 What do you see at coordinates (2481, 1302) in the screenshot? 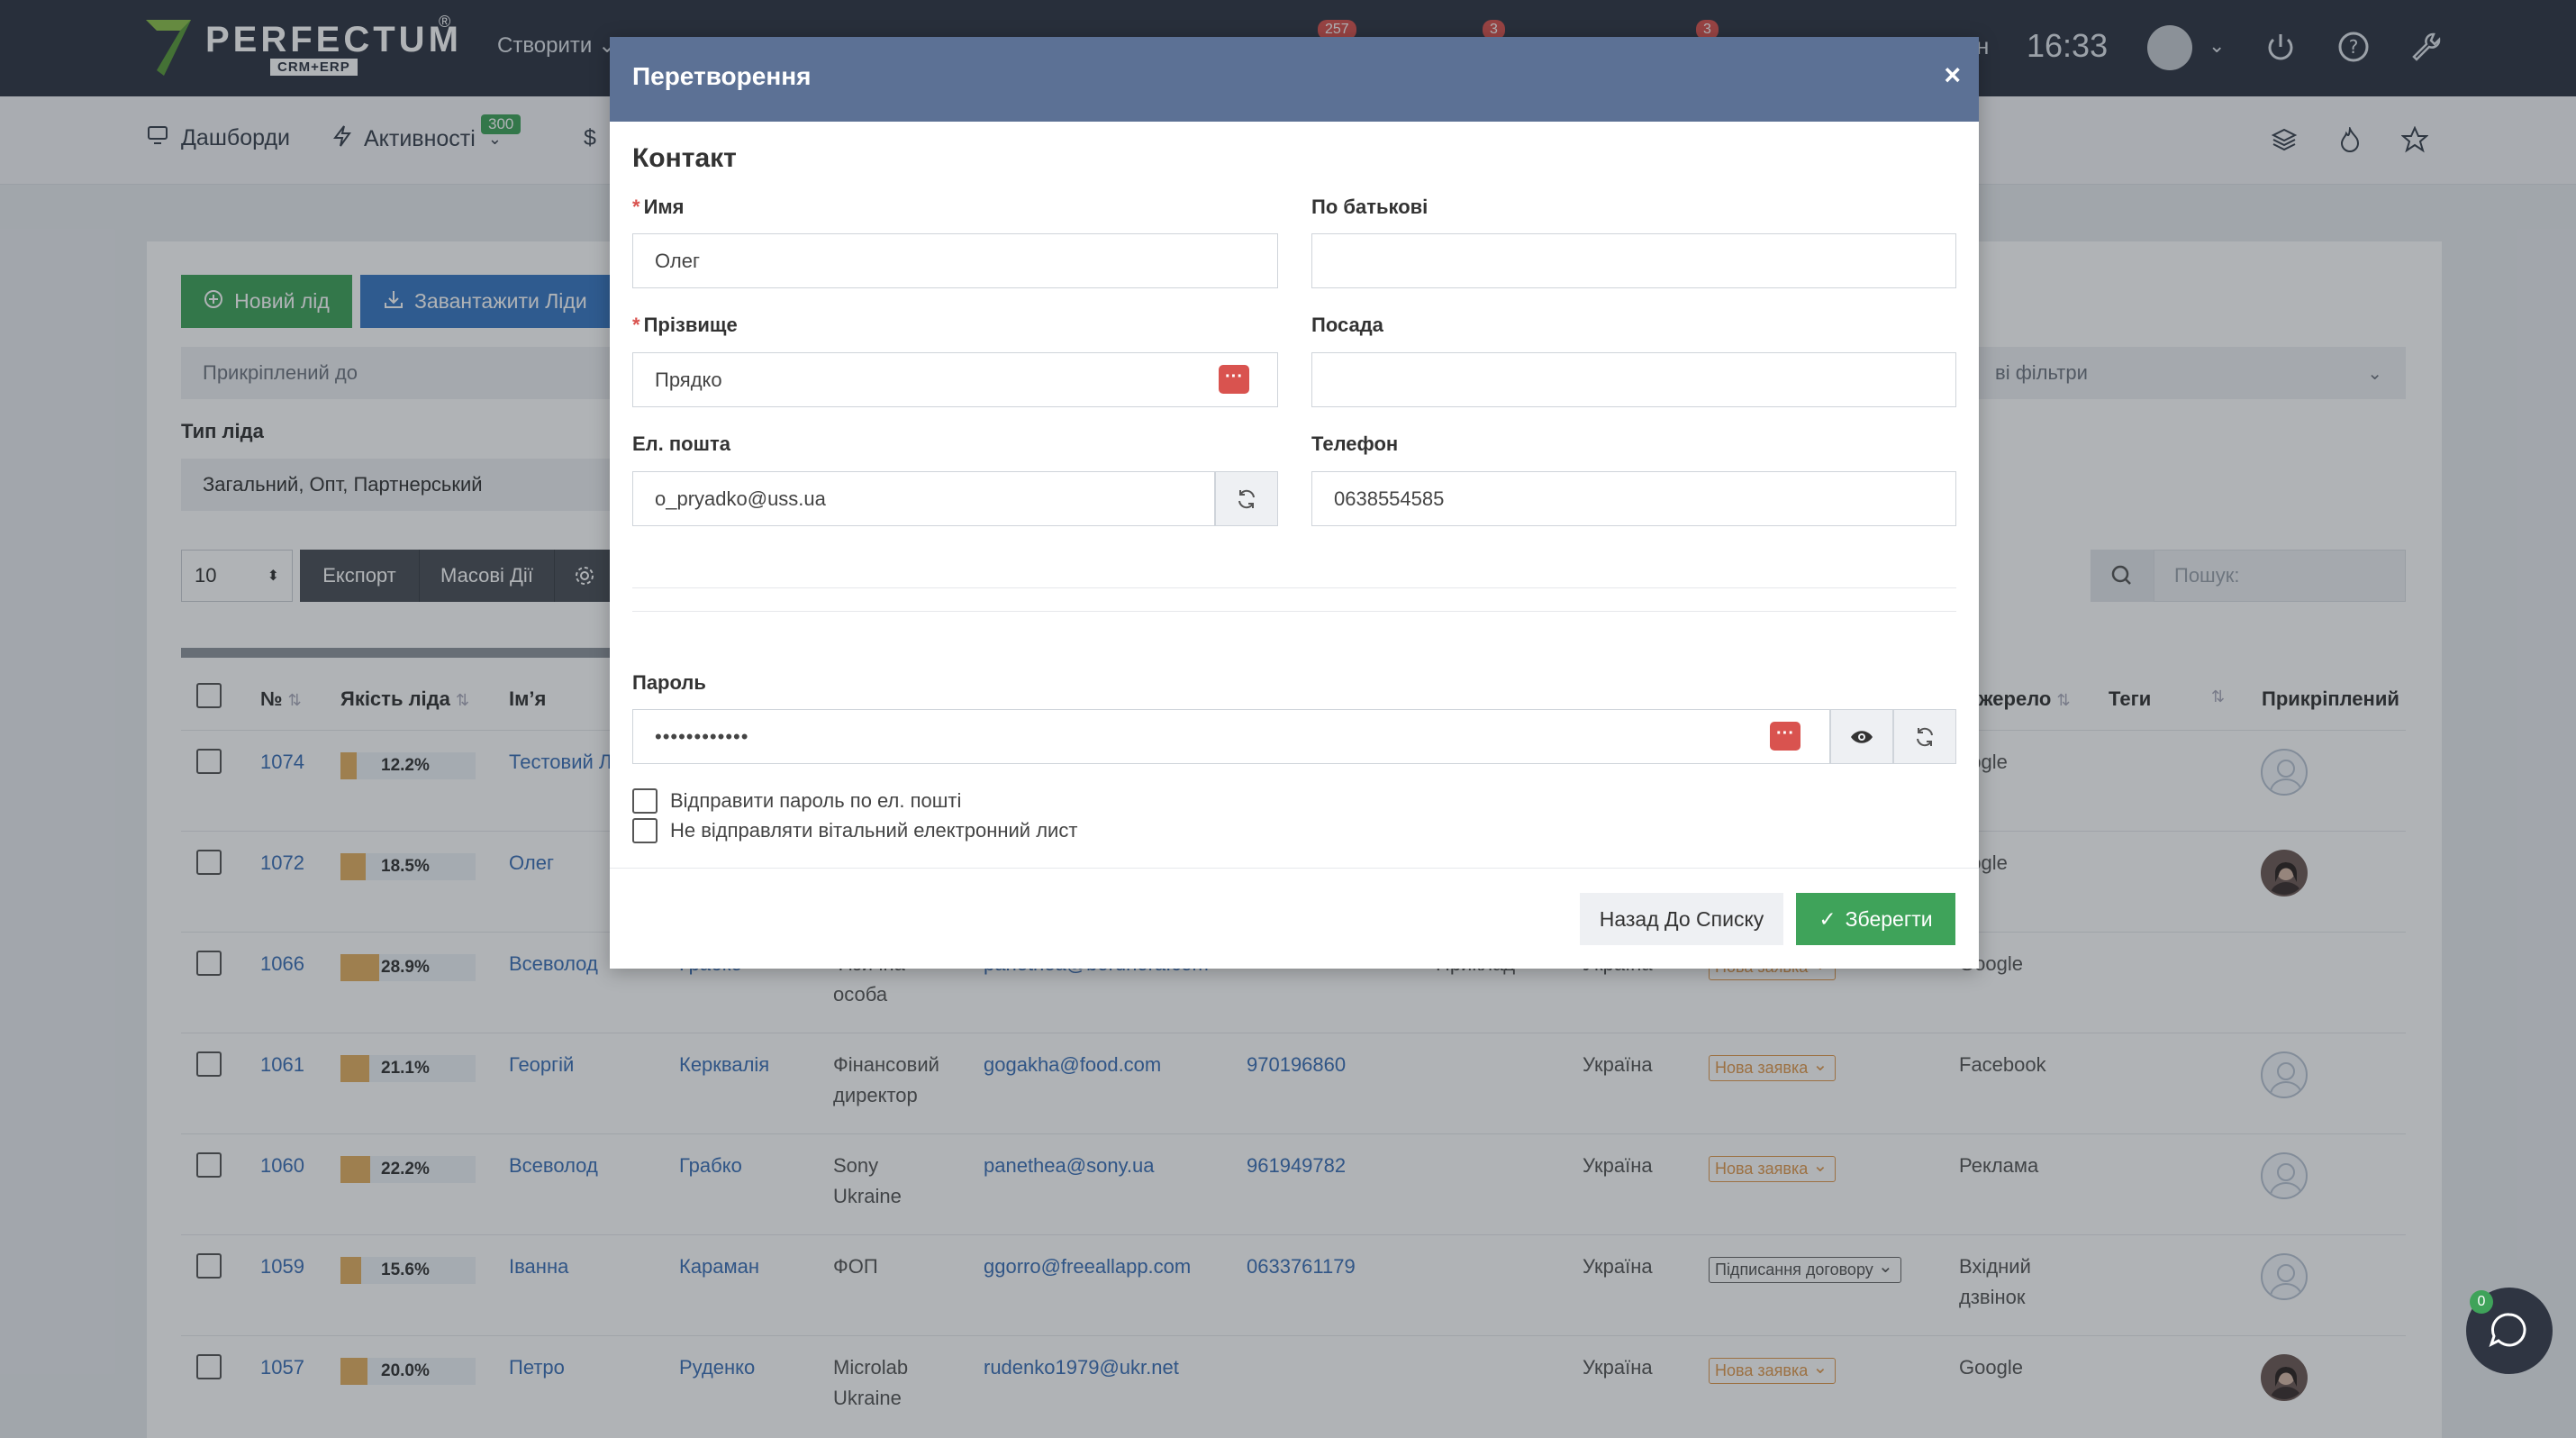
I see `chat-count-badge: 0` at bounding box center [2481, 1302].